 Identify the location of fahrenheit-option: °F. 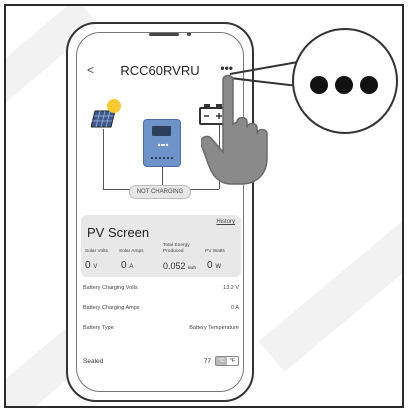
(232, 361).